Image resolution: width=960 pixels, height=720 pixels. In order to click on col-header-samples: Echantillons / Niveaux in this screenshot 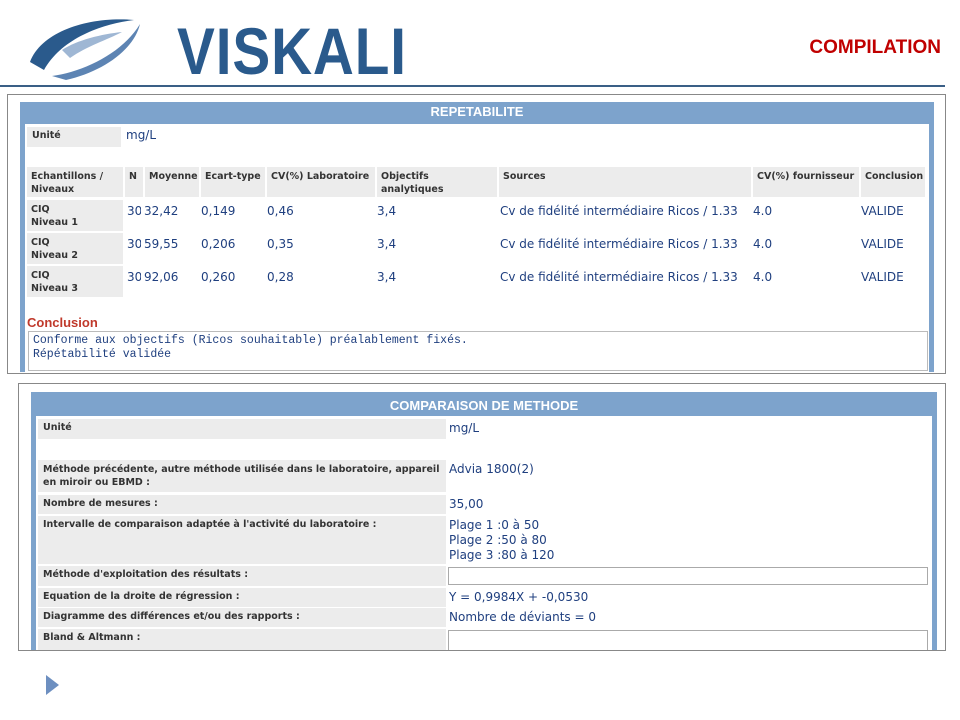, I will do `click(75, 182)`.